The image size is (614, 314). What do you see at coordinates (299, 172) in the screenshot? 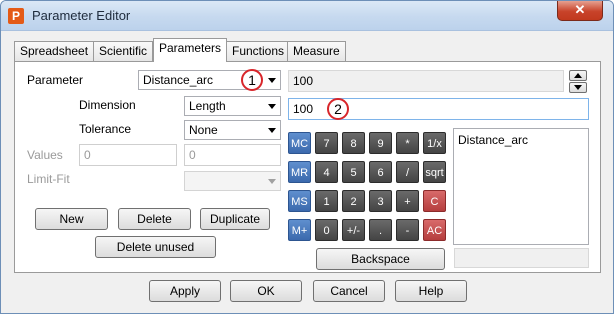
I see `key-mr: MR` at bounding box center [299, 172].